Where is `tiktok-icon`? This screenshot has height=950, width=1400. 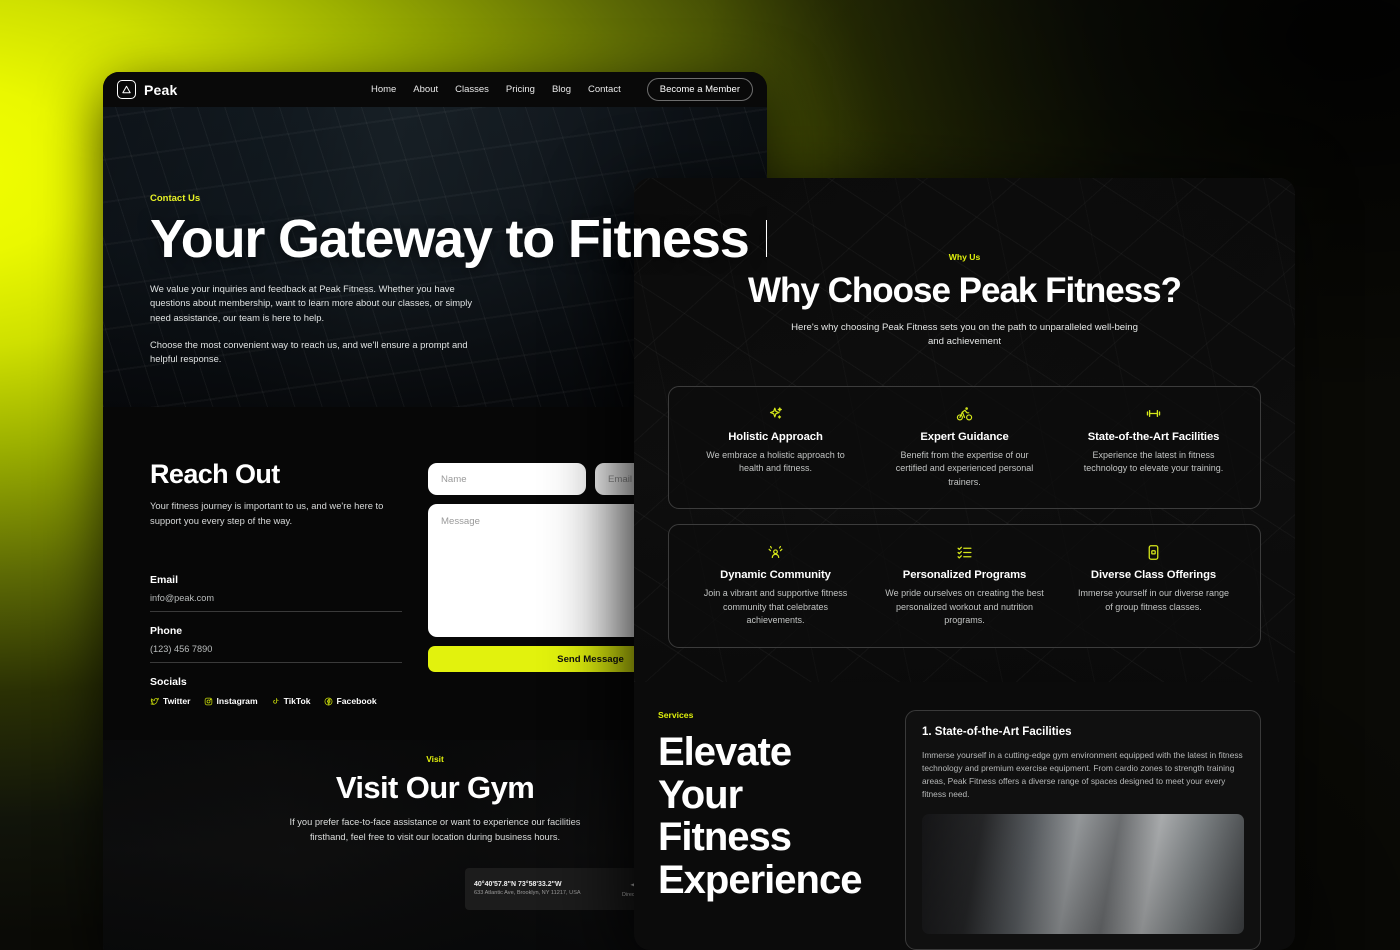 tiktok-icon is located at coordinates (275, 700).